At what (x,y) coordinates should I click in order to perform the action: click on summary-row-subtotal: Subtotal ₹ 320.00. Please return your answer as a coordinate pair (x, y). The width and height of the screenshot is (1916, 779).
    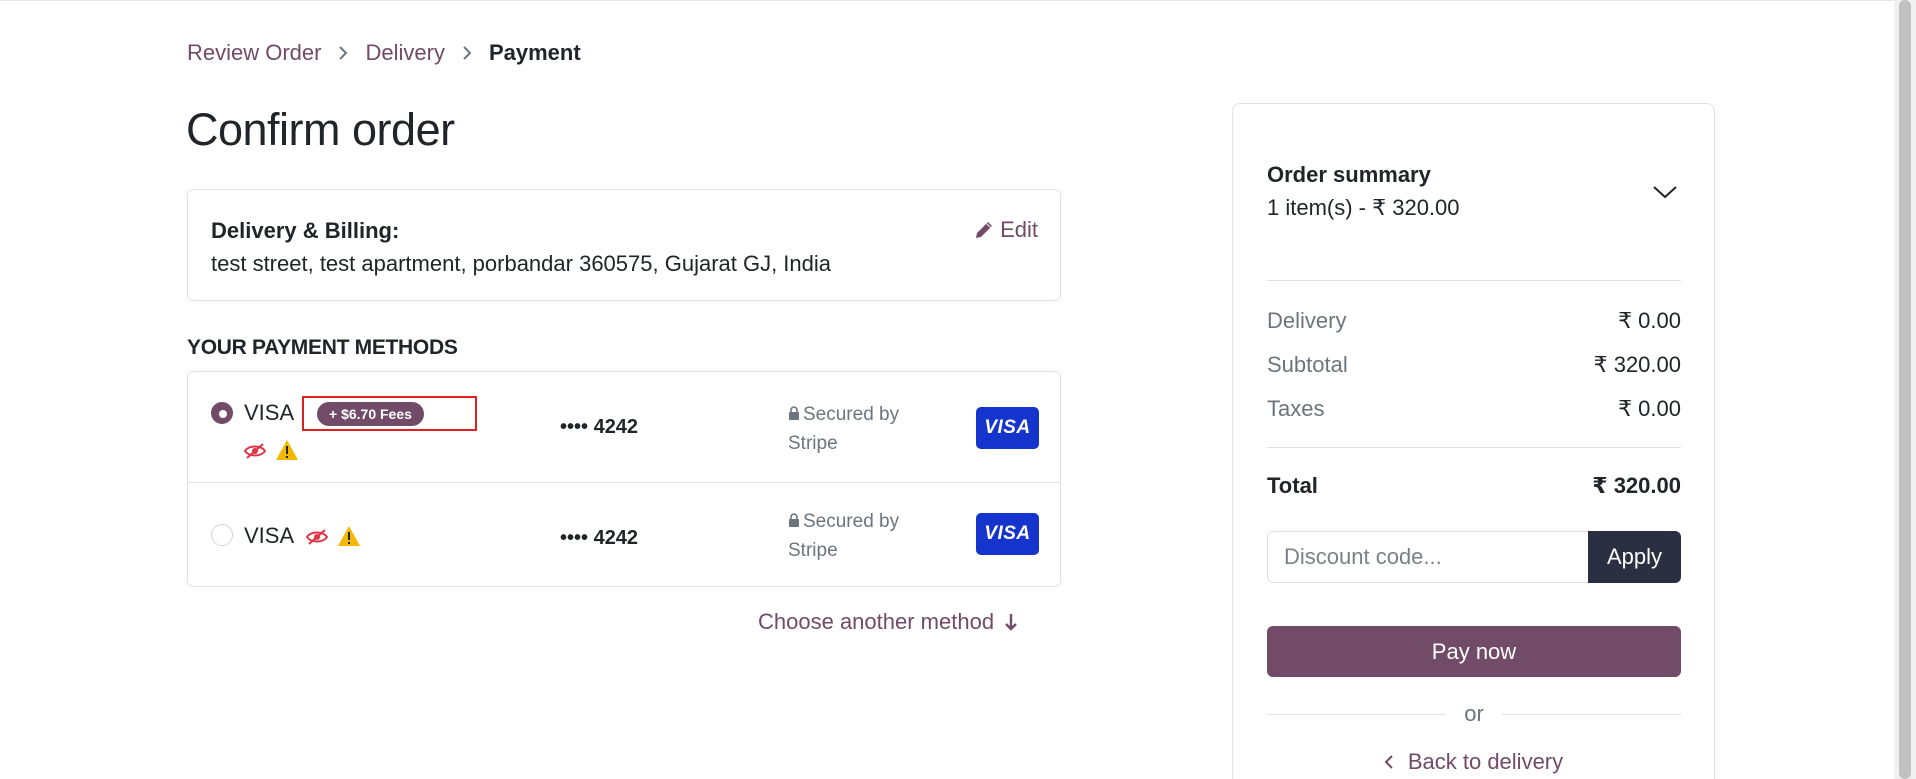
    Looking at the image, I should click on (1474, 365).